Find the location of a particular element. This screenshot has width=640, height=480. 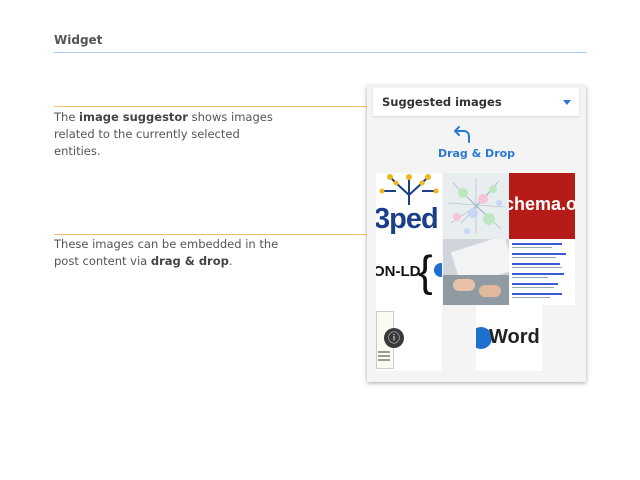

chevron-down-icon is located at coordinates (567, 102).